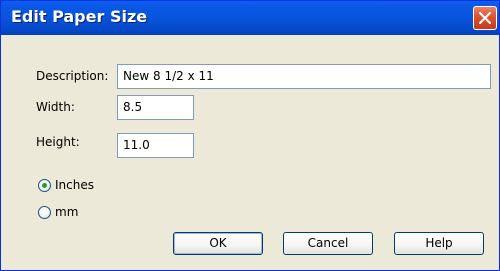 This screenshot has width=500, height=271. I want to click on mm-radio-label: mm, so click(66, 212).